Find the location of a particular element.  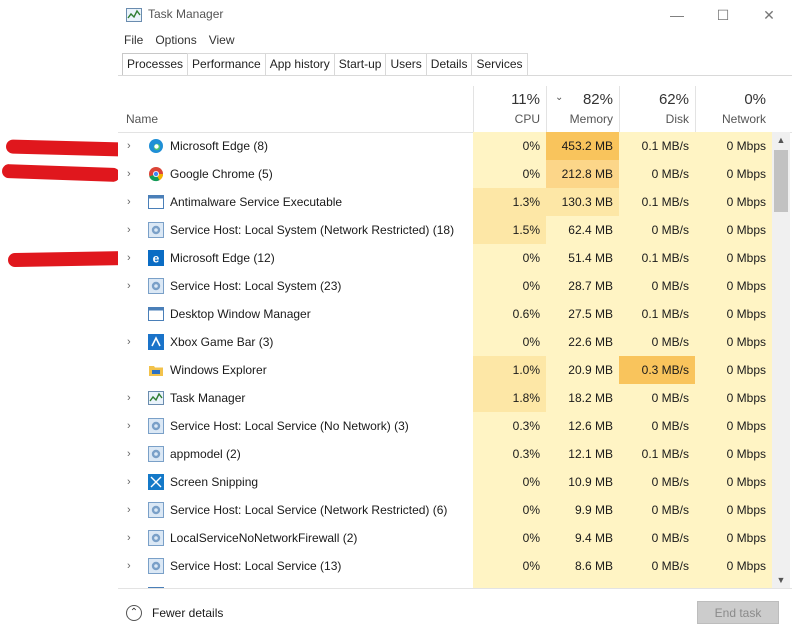

memory-value: 130.3 MB is located at coordinates (582, 202).